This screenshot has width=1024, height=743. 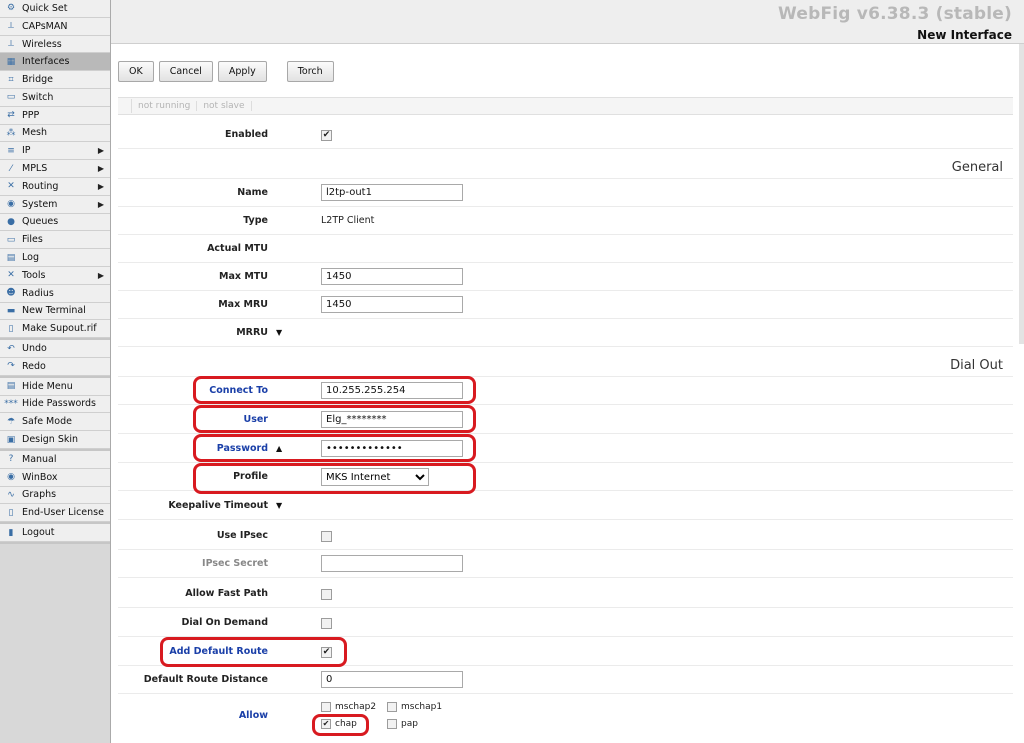 What do you see at coordinates (11, 348) in the screenshot?
I see `undo-icon: ↶` at bounding box center [11, 348].